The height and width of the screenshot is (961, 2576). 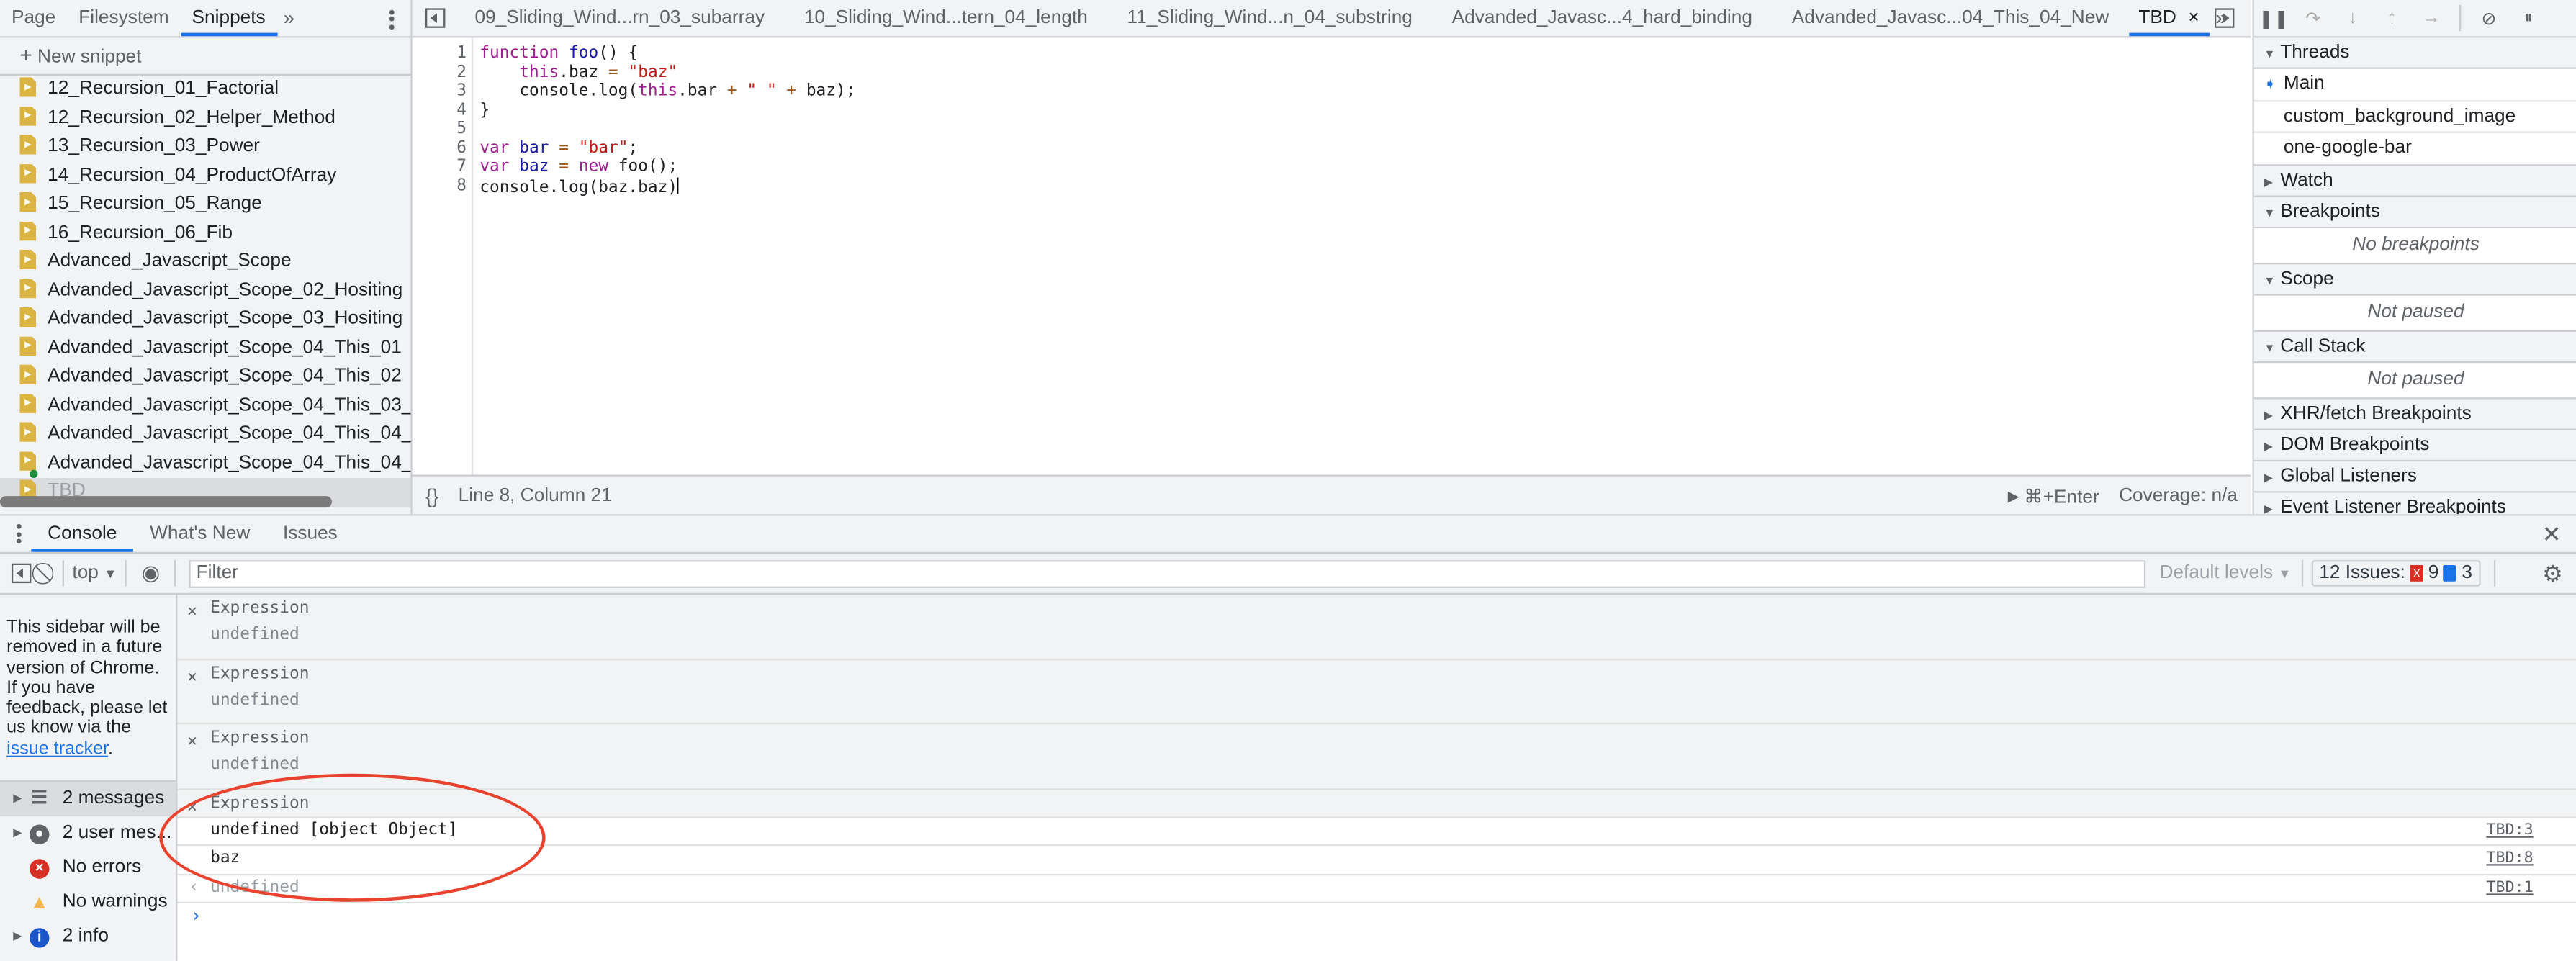 What do you see at coordinates (946, 18) in the screenshot?
I see `editor-tab: 10_Sliding_Wind...tern_04_length` at bounding box center [946, 18].